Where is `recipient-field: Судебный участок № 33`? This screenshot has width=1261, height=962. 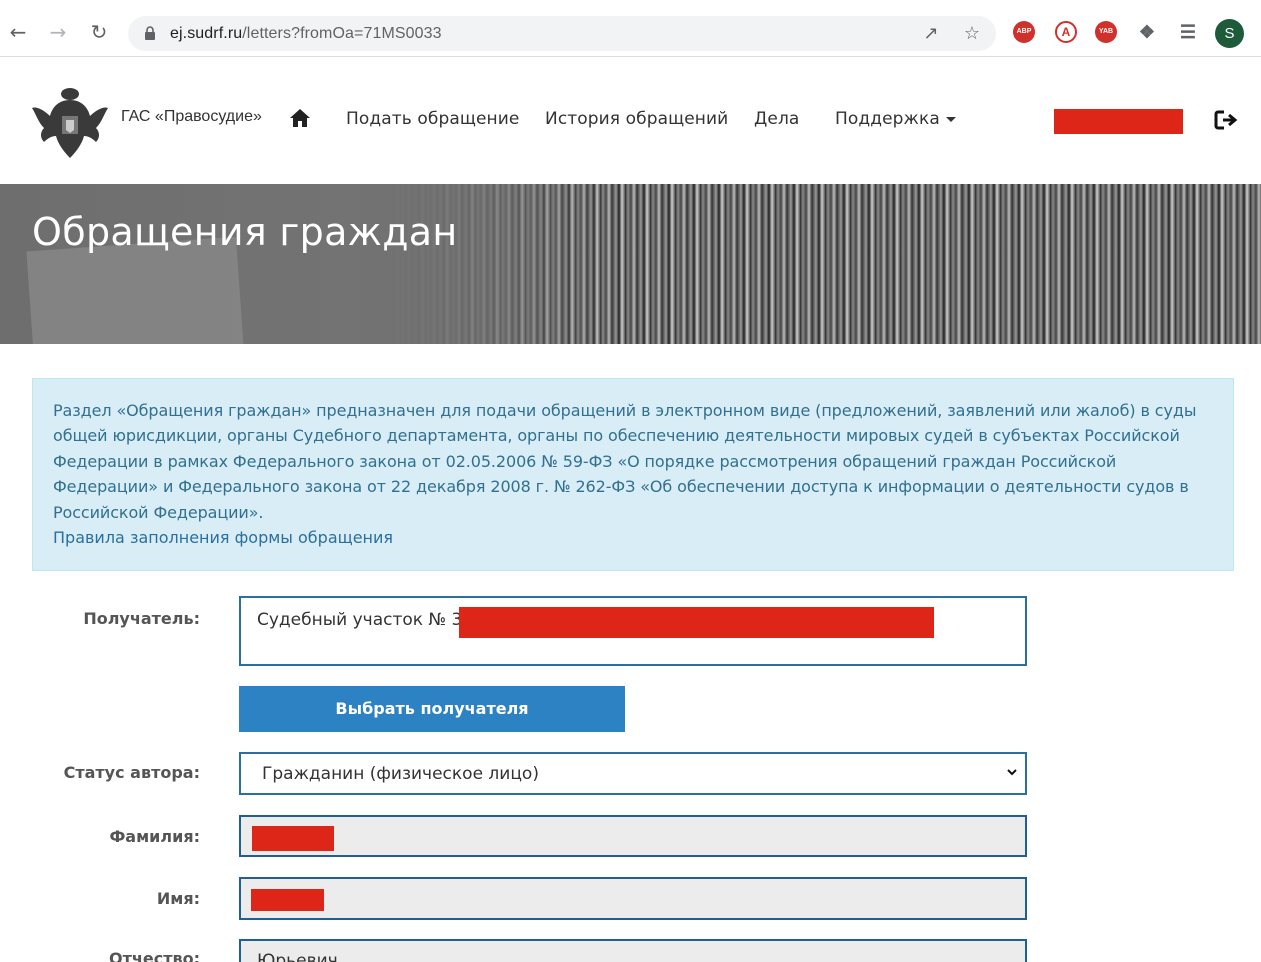 recipient-field: Судебный участок № 33 is located at coordinates (633, 631).